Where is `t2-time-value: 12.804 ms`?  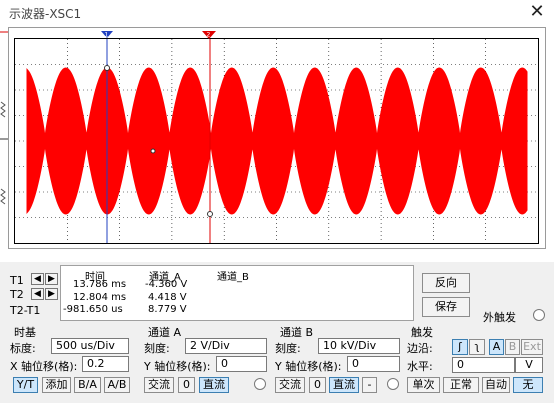 t2-time-value: 12.804 ms is located at coordinates (100, 297).